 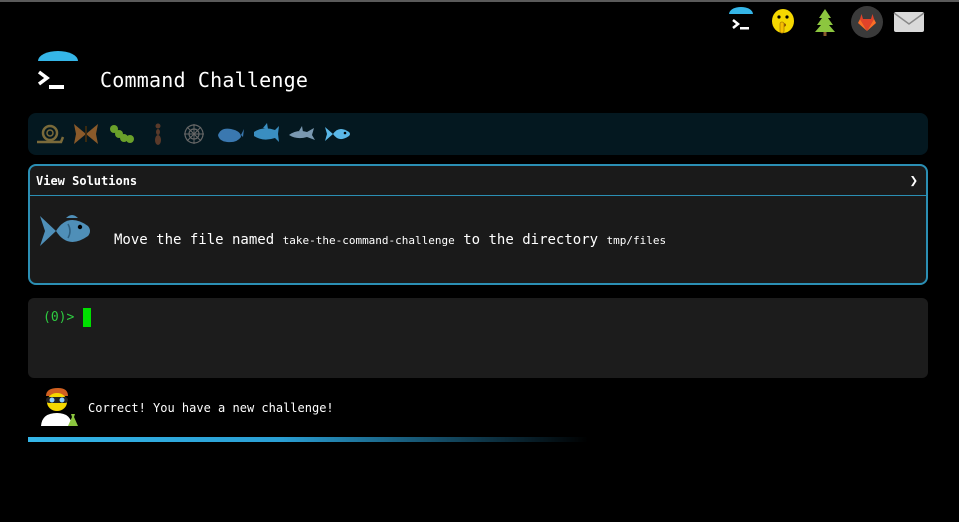 What do you see at coordinates (194, 240) in the screenshot?
I see `task-text-prefix: Move the file named` at bounding box center [194, 240].